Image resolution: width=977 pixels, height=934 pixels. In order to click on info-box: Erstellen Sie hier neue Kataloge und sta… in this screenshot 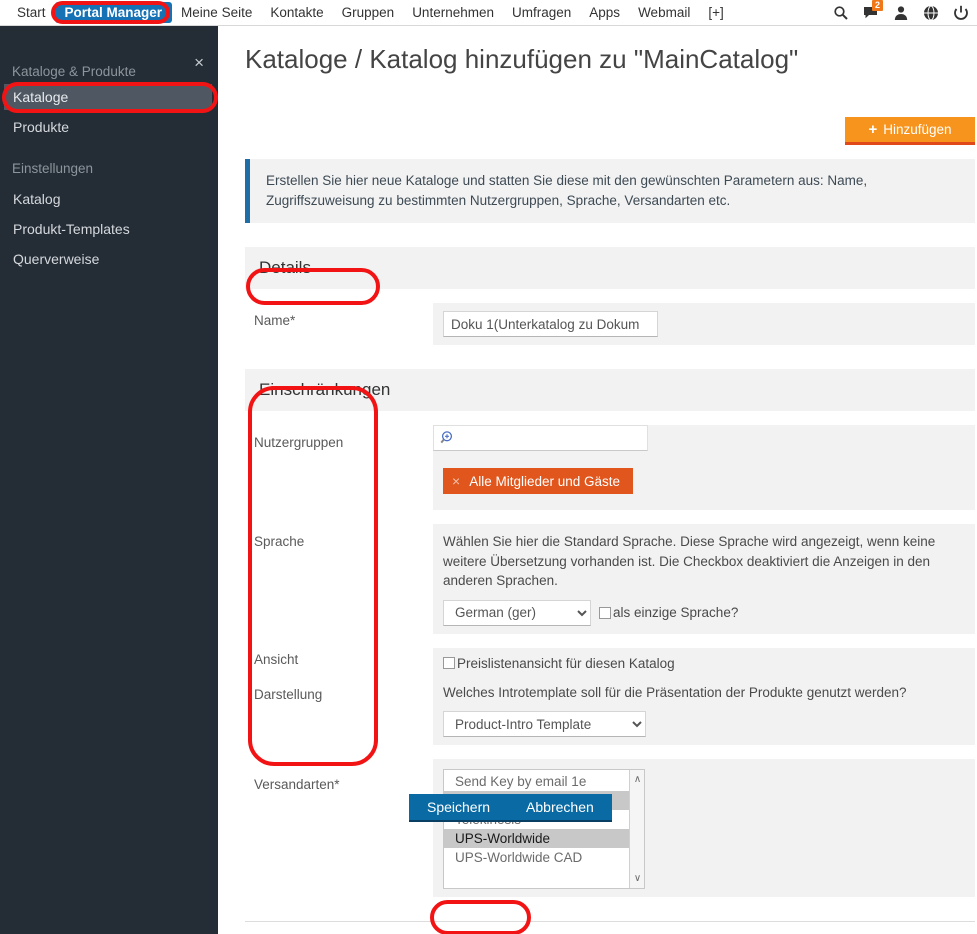, I will do `click(610, 191)`.